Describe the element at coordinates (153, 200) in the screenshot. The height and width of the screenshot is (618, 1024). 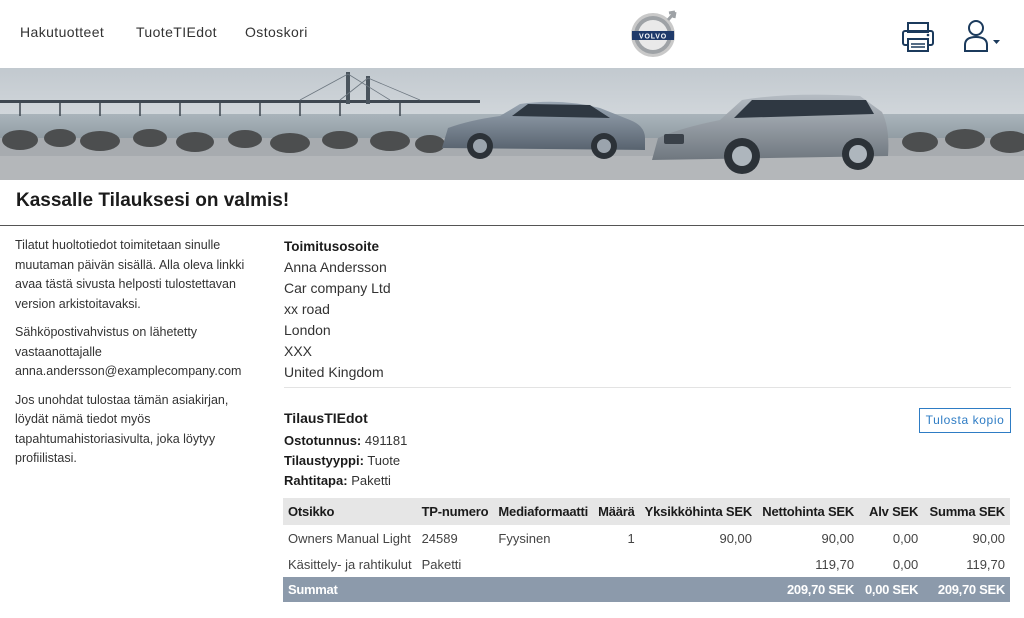
I see `page-title: Kassalle Tilauksesi on valmis!` at that location.